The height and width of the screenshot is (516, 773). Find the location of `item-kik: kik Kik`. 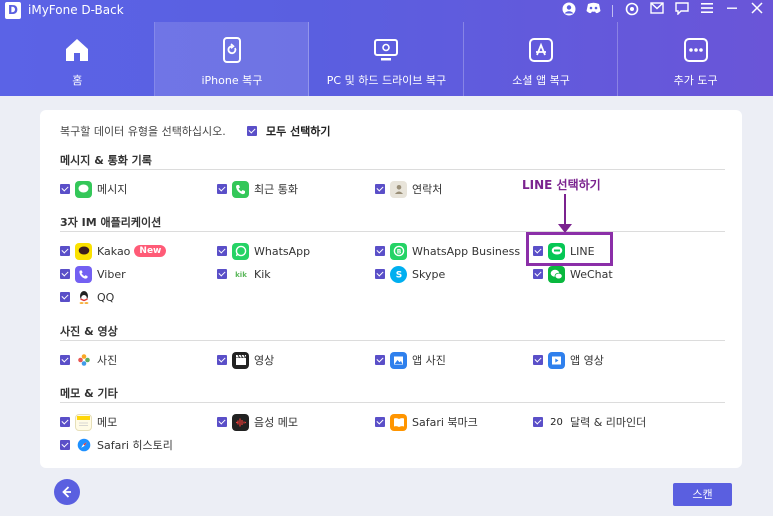

item-kik: kik Kik is located at coordinates (244, 274).